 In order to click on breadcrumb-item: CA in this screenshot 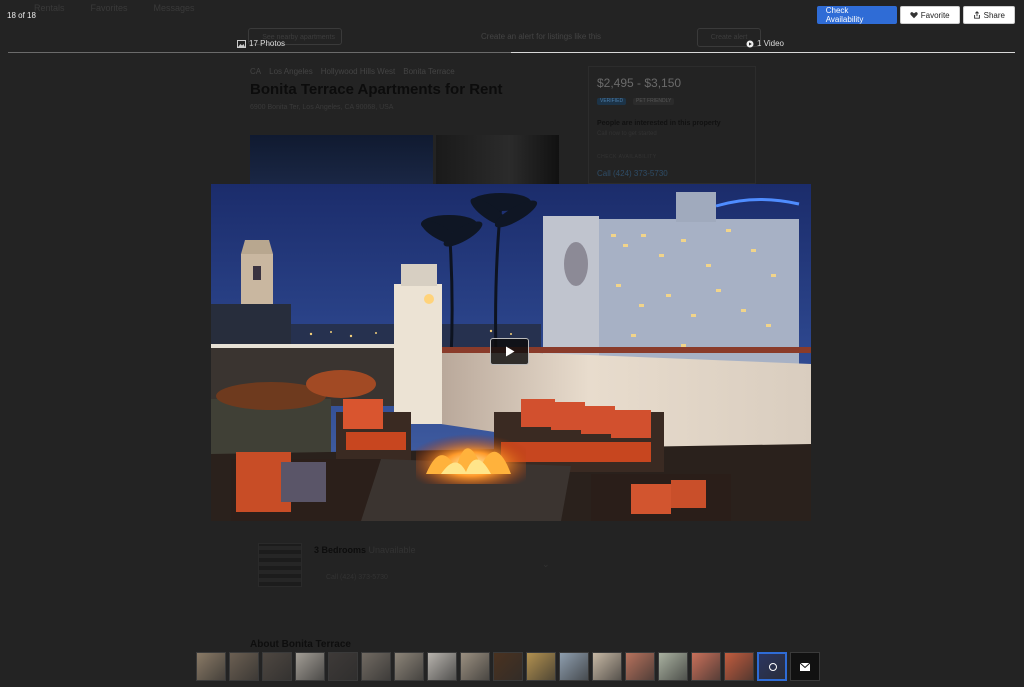, I will do `click(256, 71)`.